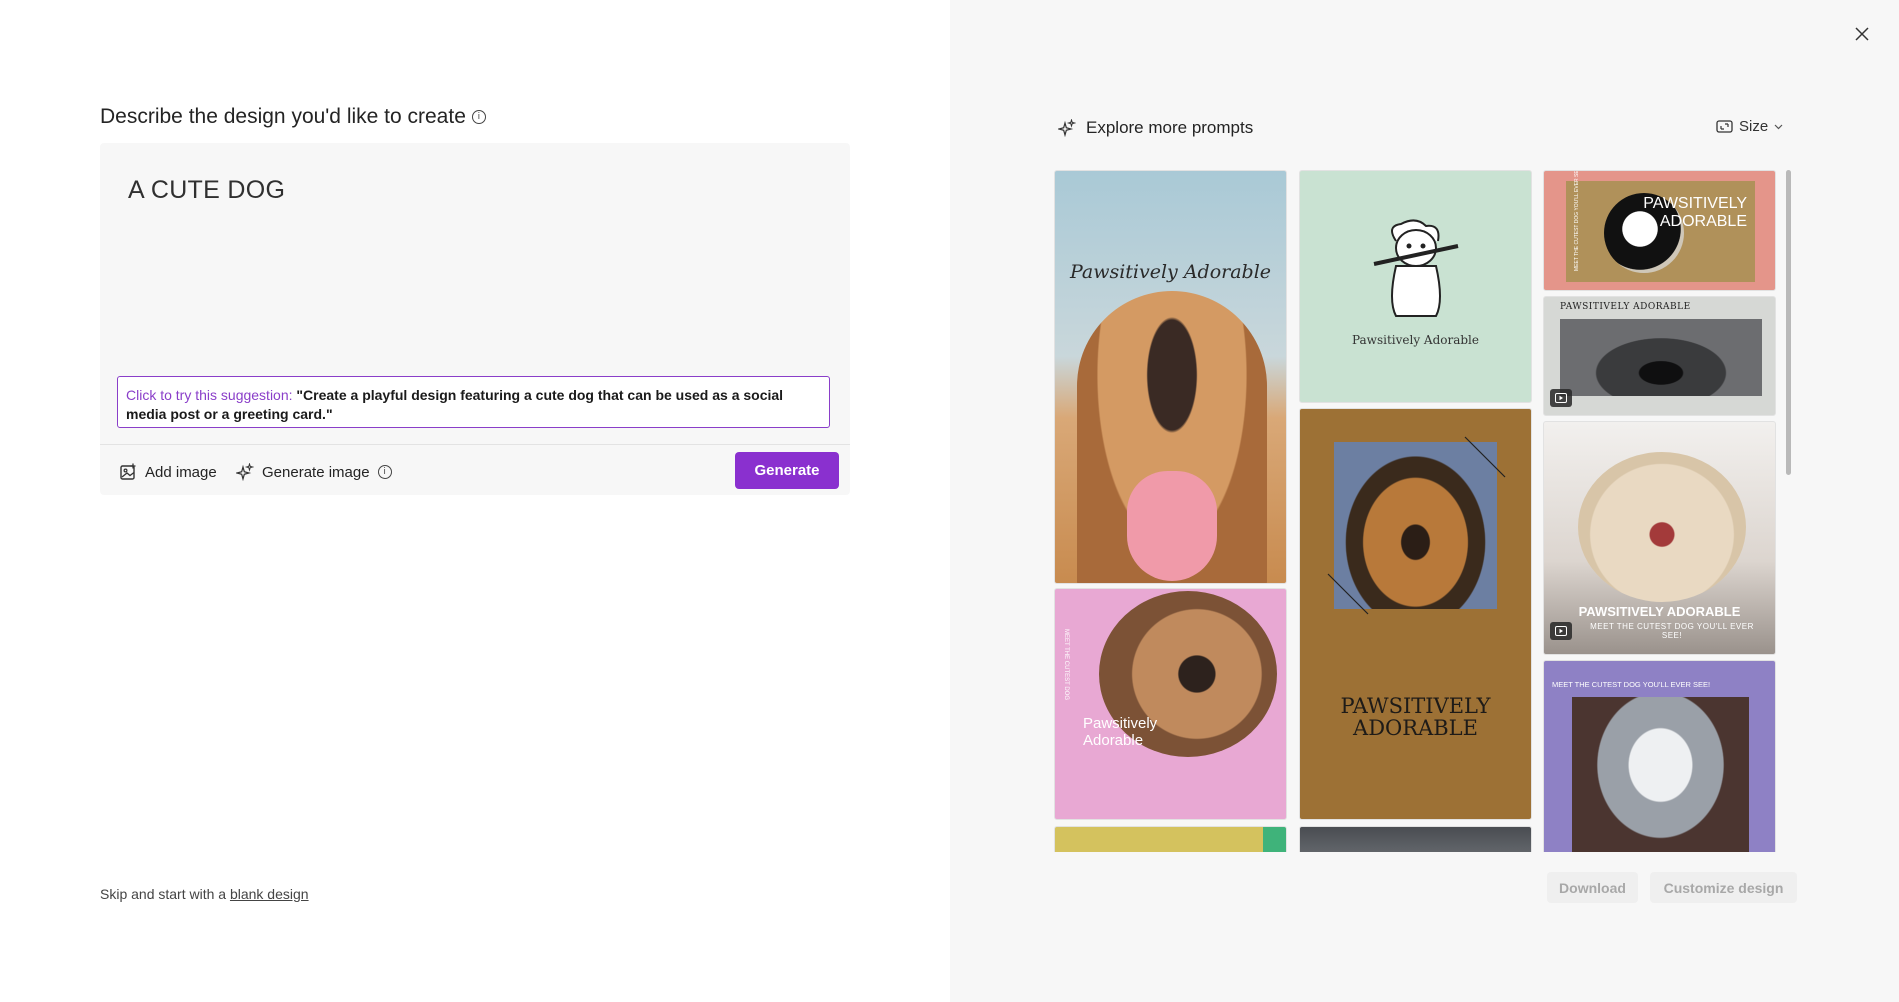 The width and height of the screenshot is (1899, 1002). I want to click on template-card-brown: PAWSITIVELY ADORABLE, so click(1415, 614).